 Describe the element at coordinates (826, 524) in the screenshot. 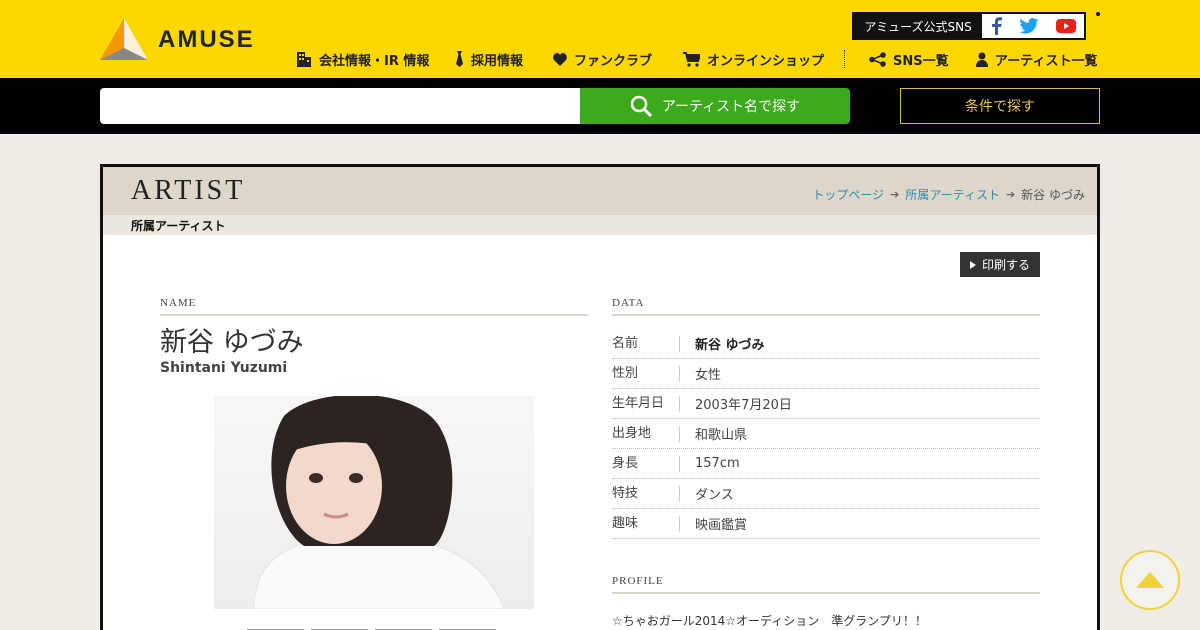

I see `data-row-hobby: 趣味 映画鑑賞` at that location.